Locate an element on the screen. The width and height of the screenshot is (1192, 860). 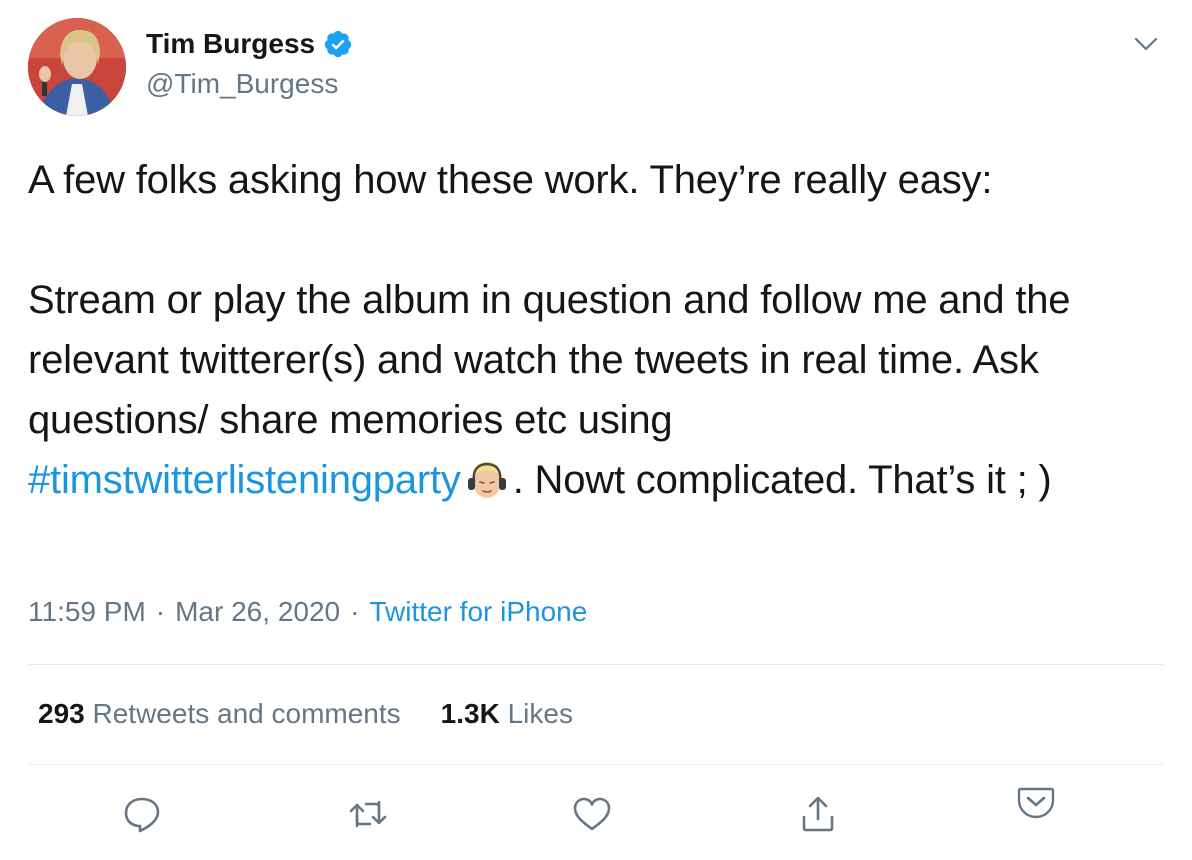
tweet-paragraph-2-tail: . Nowt complicated. That’s it ; ) is located at coordinates (782, 480).